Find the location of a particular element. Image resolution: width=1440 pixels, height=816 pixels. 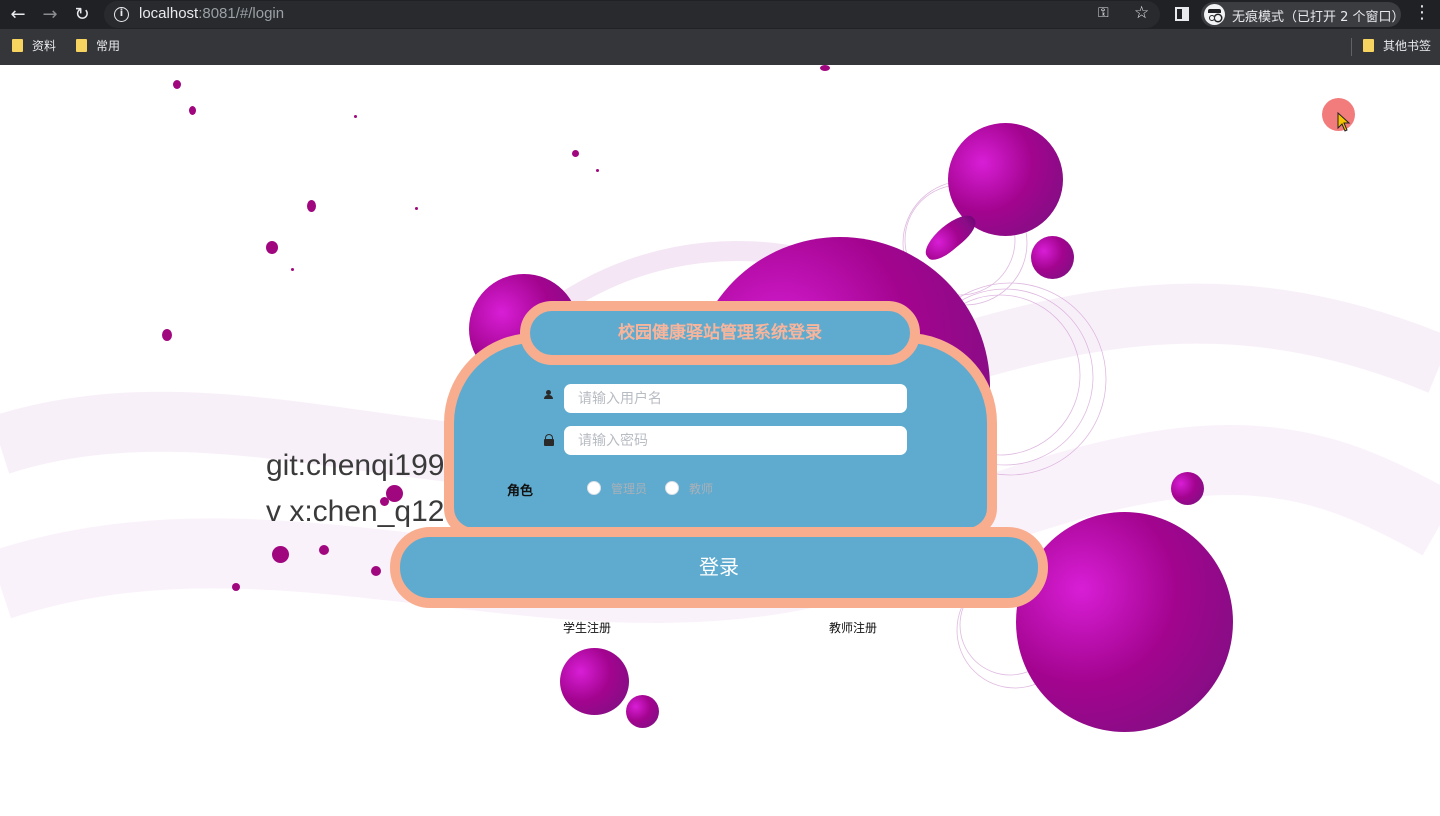

url-text: localhost:8081/#/login is located at coordinates (211, 13).